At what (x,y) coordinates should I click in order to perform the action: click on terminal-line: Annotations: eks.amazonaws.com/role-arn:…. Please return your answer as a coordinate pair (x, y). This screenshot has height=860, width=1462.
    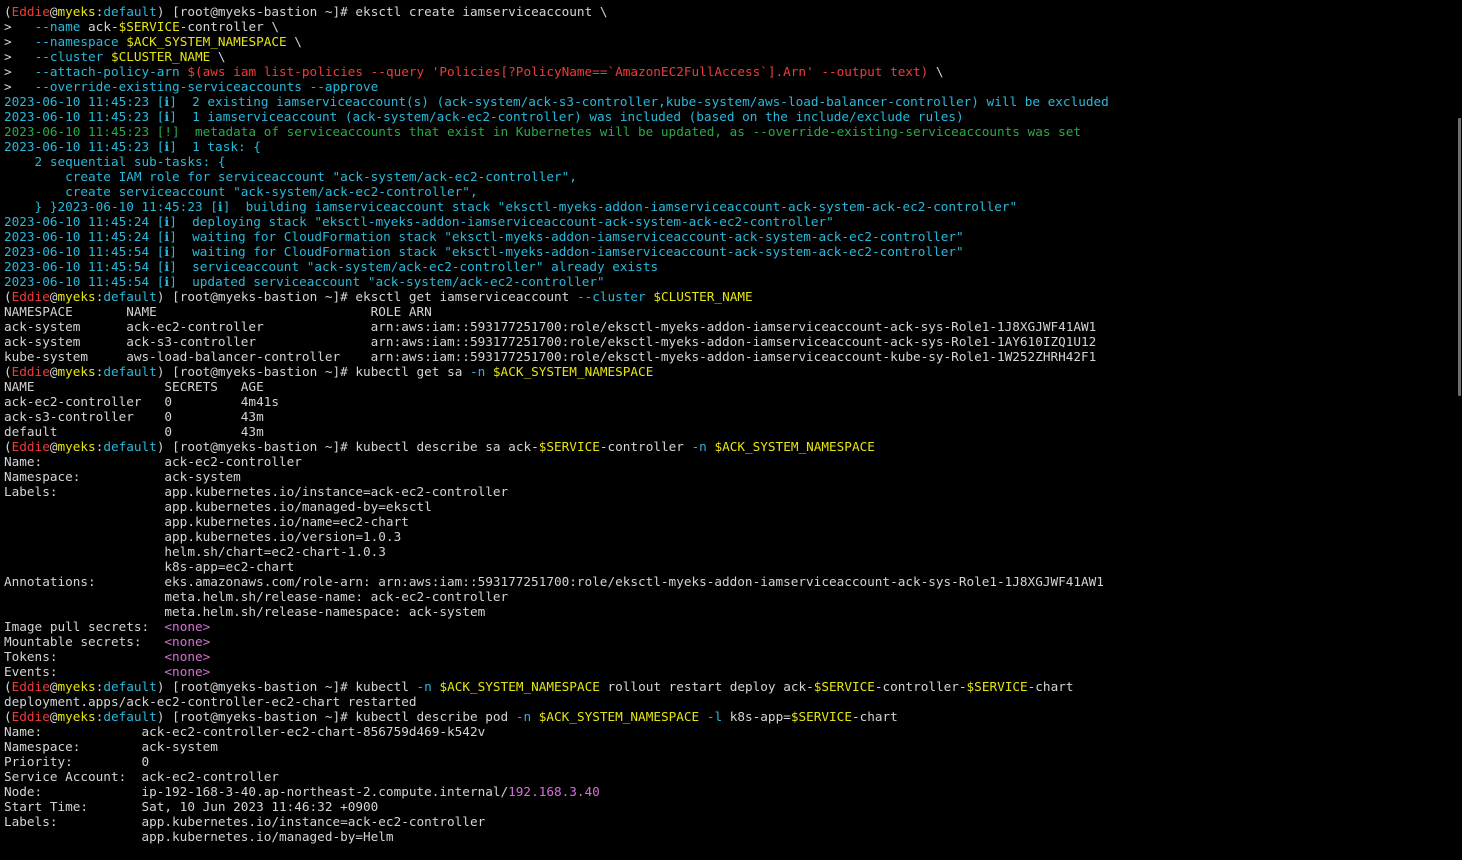
    Looking at the image, I should click on (726, 581).